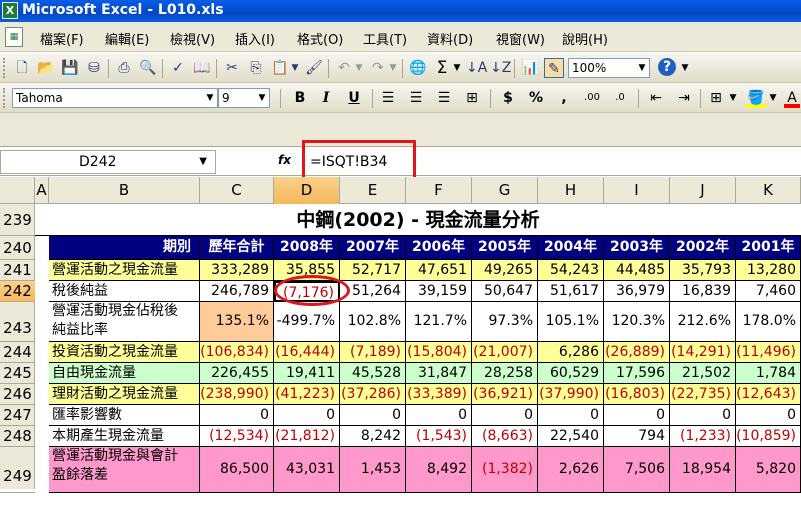  Describe the element at coordinates (237, 394) in the screenshot. I see `data-cell: (238,990)` at that location.